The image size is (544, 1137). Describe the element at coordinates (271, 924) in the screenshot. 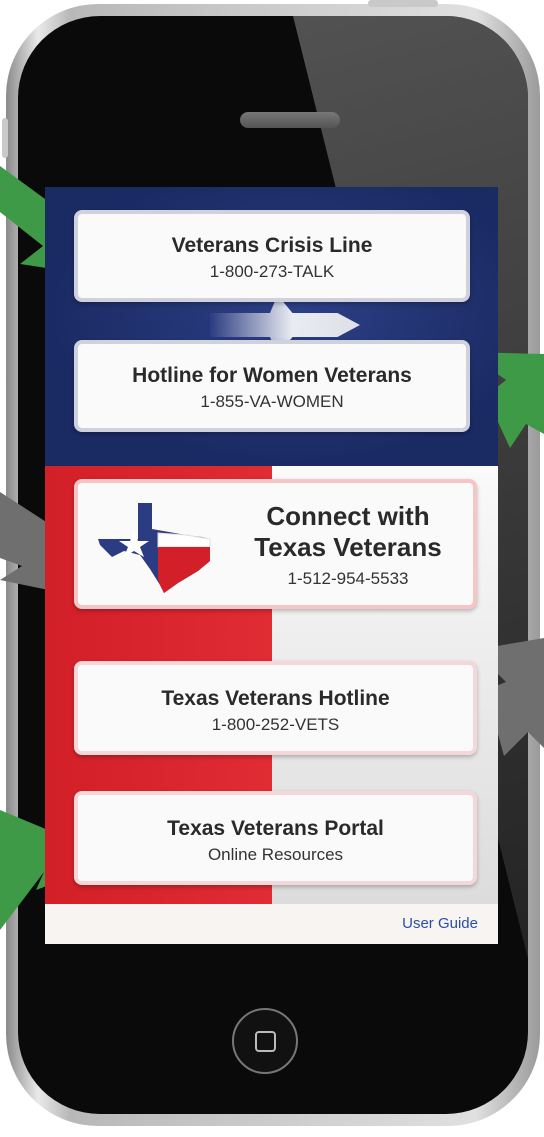

I see `footer-bar: User Guide` at that location.